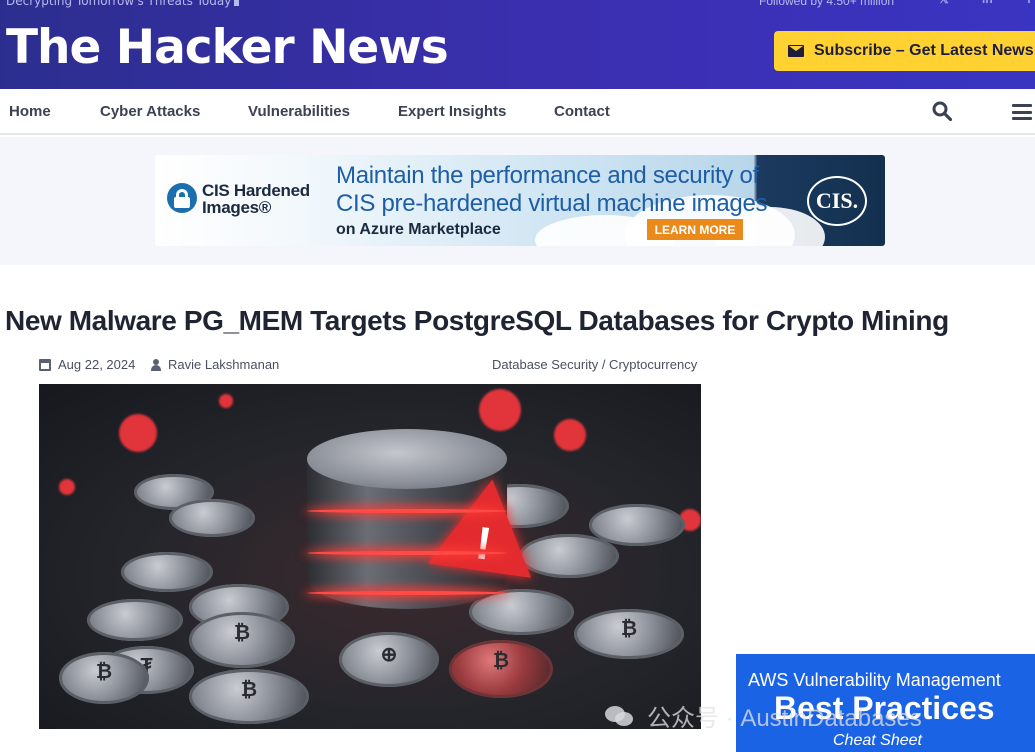 This screenshot has height=752, width=1035. I want to click on article-date: Aug 22, 2024, so click(87, 364).